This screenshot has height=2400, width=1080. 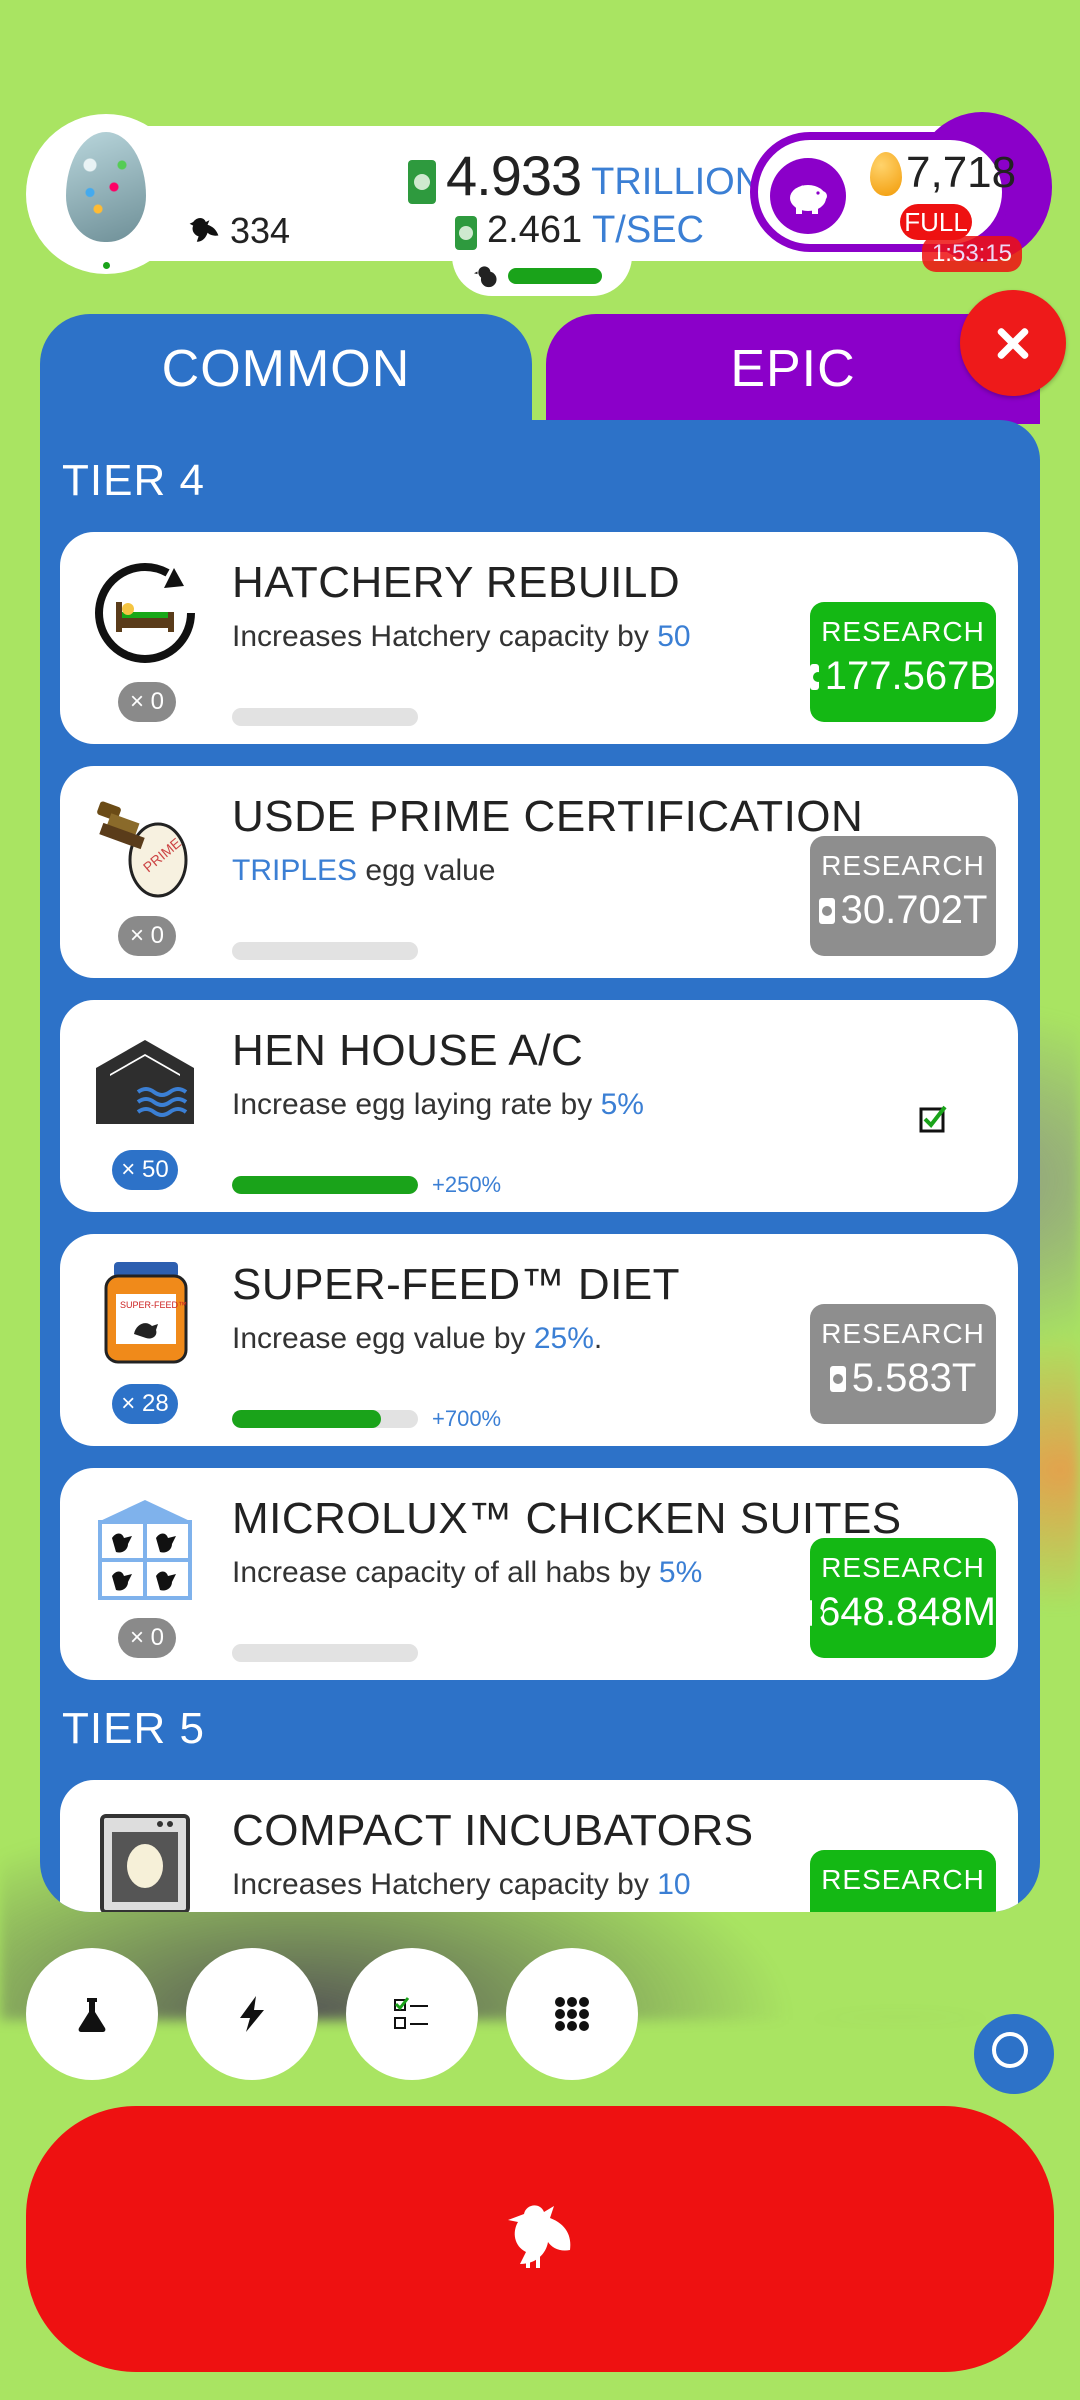 I want to click on boosts-button, so click(x=252, y=2014).